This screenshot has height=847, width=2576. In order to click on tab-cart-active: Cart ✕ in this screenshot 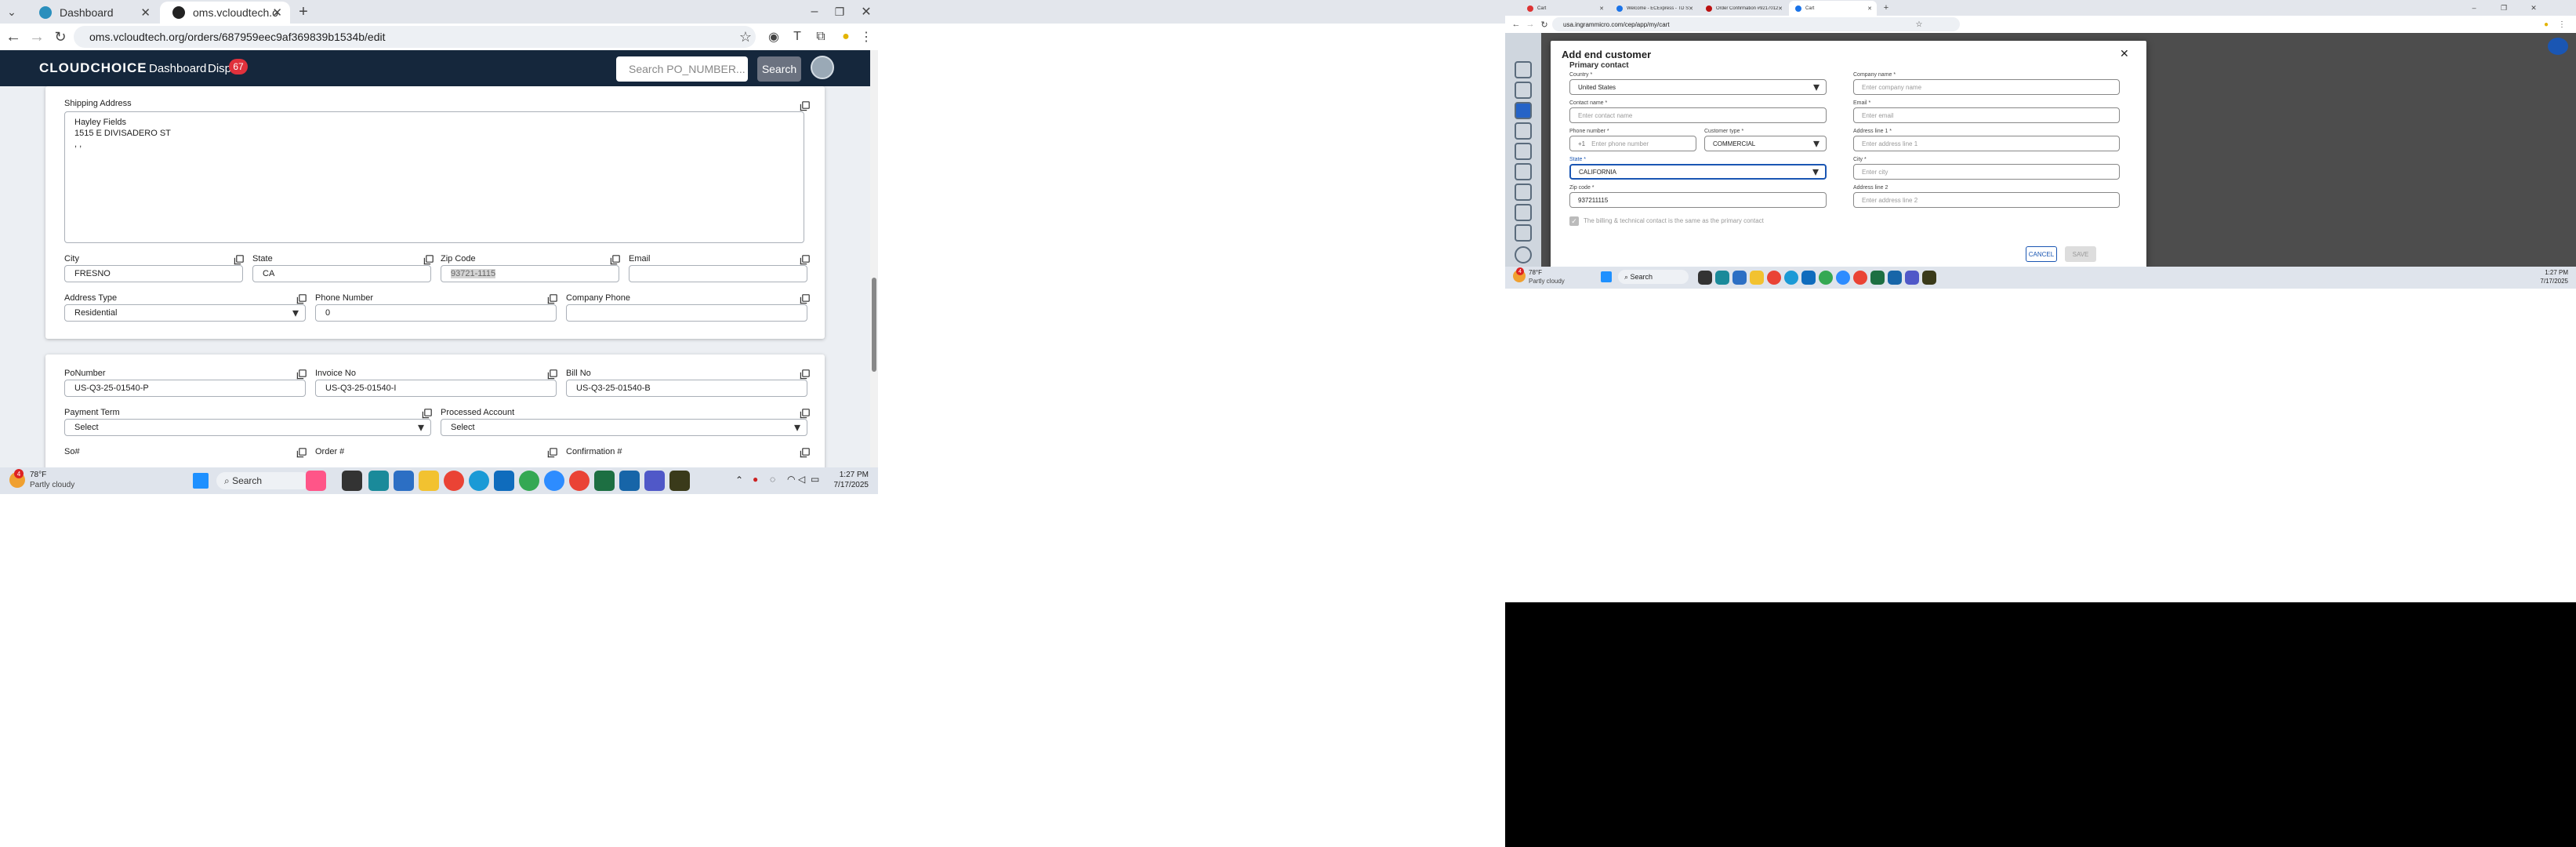, I will do `click(1833, 8)`.